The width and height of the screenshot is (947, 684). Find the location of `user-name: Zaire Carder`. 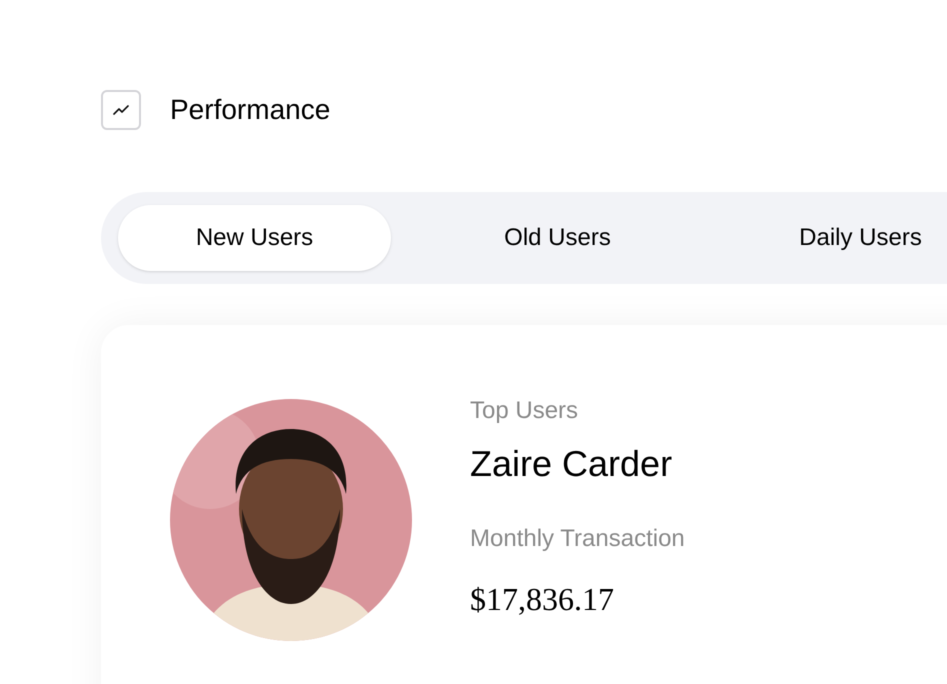

user-name: Zaire Carder is located at coordinates (572, 464).